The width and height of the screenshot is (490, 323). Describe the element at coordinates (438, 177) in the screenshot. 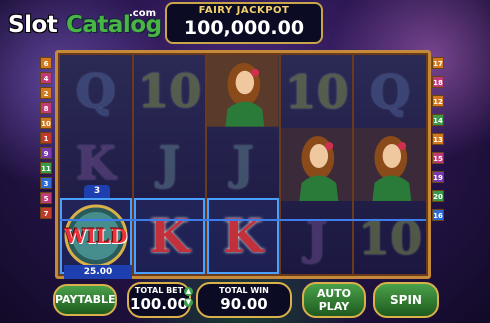

I see `payline-marker: 19` at that location.